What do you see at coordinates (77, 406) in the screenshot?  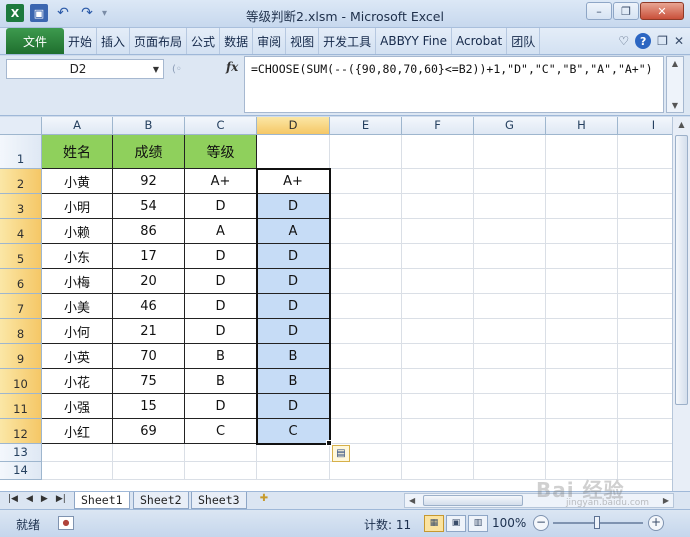 I see `cell-a11: 小强` at bounding box center [77, 406].